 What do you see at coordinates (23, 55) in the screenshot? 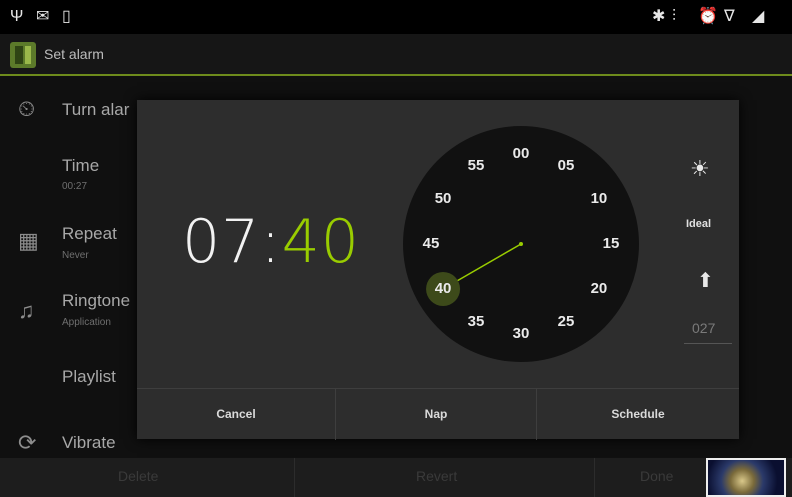
I see `app-icon` at bounding box center [23, 55].